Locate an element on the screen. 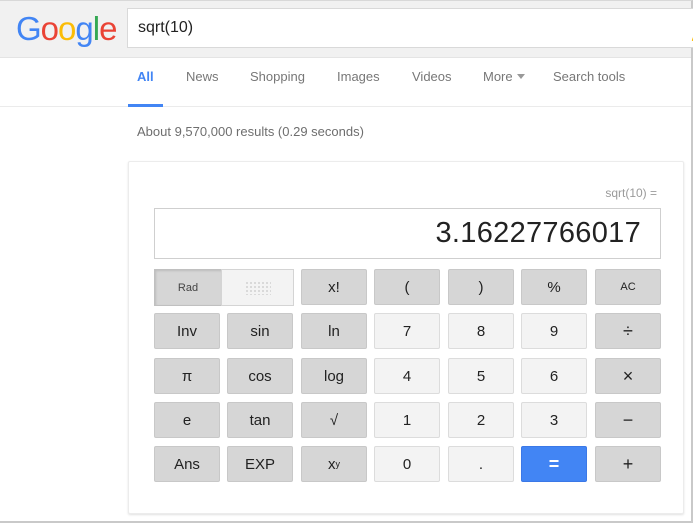  equals-button: = is located at coordinates (554, 464).